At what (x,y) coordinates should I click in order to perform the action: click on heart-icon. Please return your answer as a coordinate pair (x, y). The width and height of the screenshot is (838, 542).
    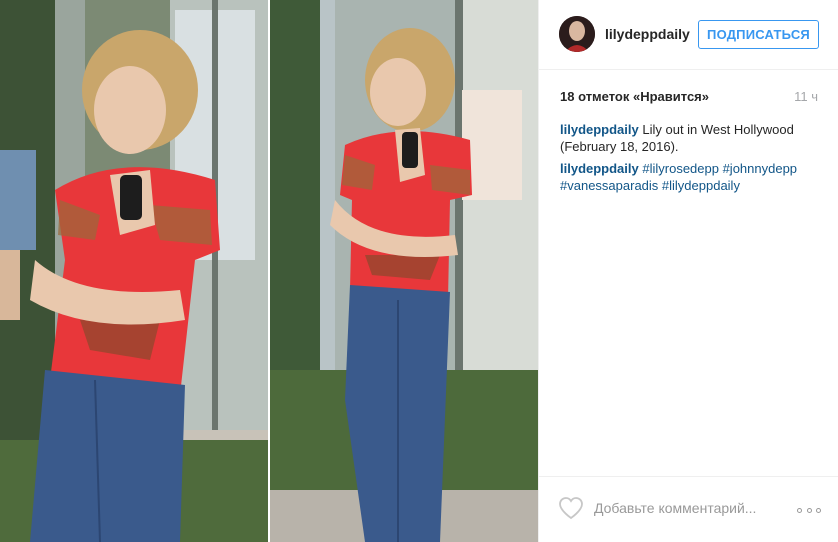
    Looking at the image, I should click on (571, 508).